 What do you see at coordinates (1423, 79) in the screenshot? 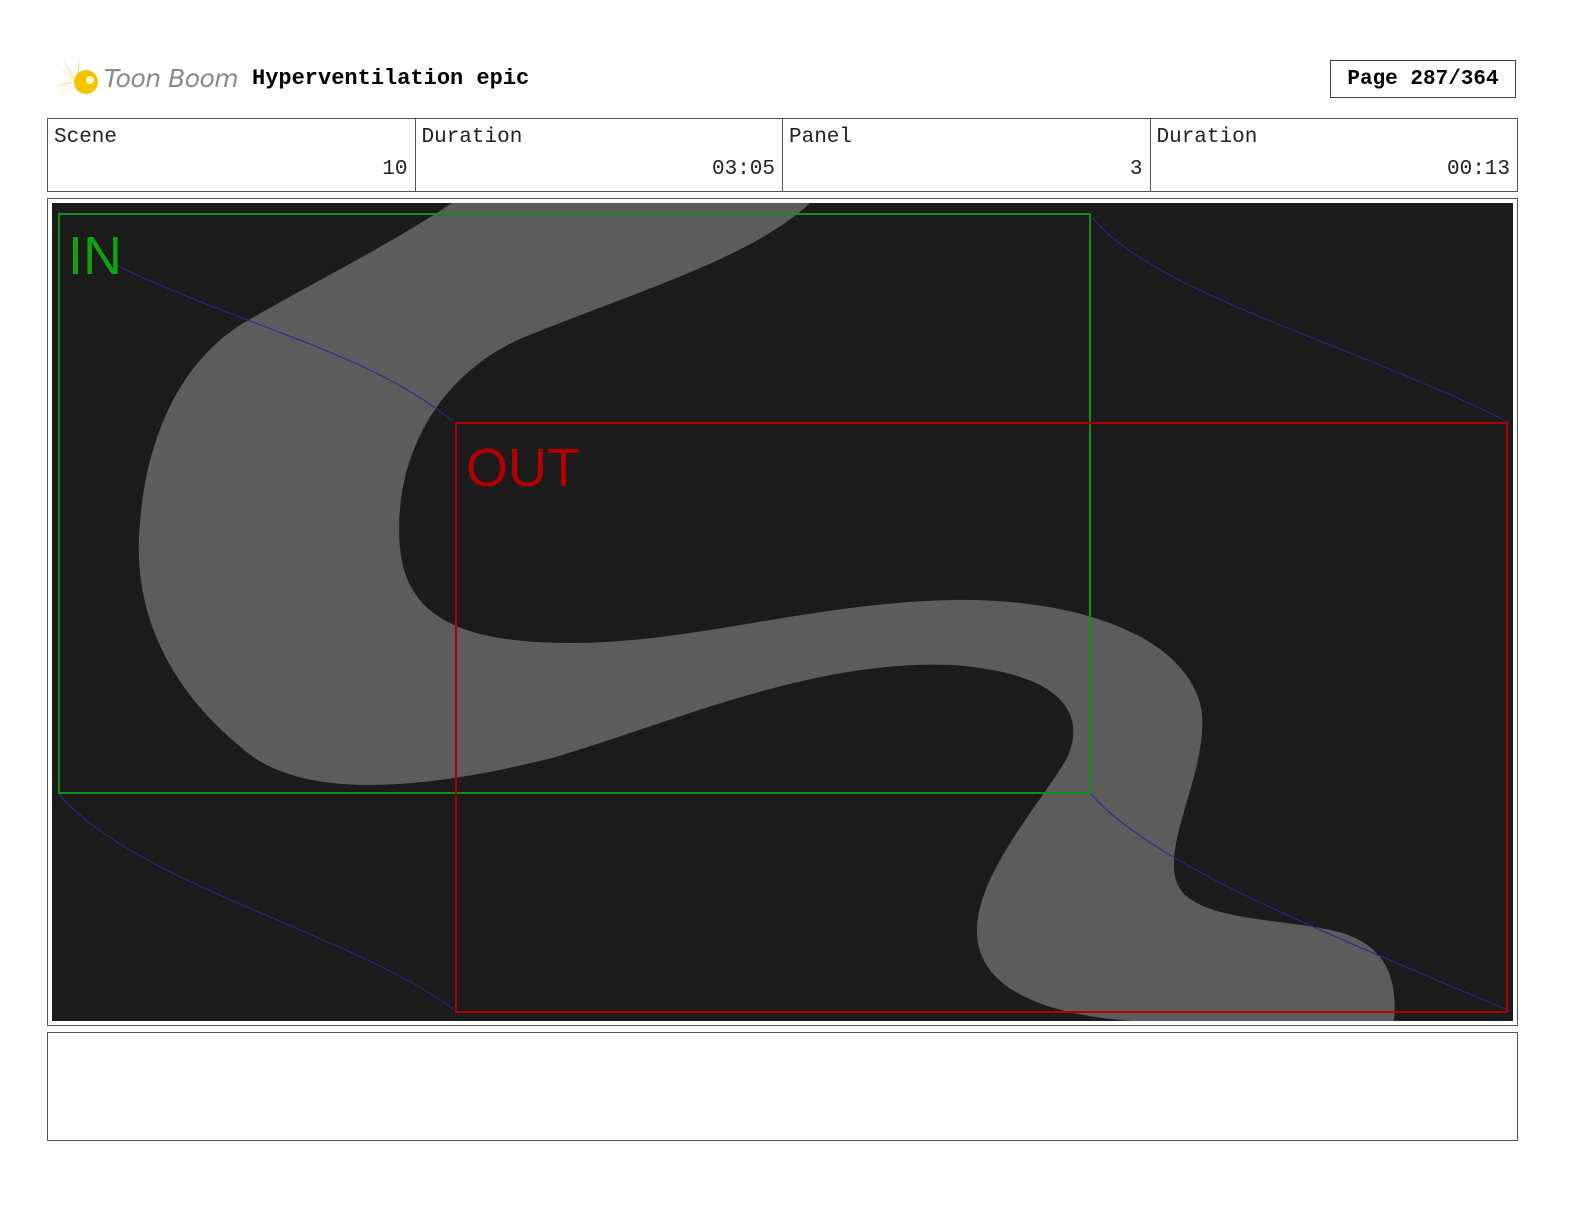
I see `page-number: Page 287/364` at bounding box center [1423, 79].